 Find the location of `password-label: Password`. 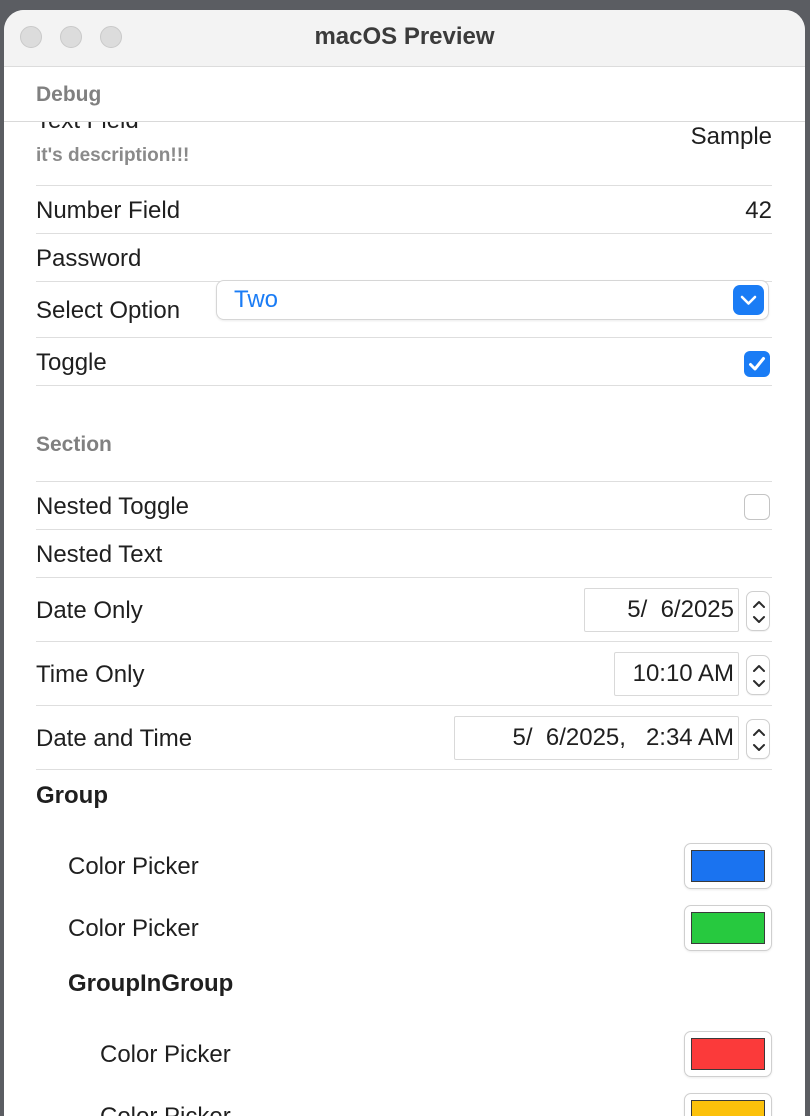

password-label: Password is located at coordinates (89, 258).